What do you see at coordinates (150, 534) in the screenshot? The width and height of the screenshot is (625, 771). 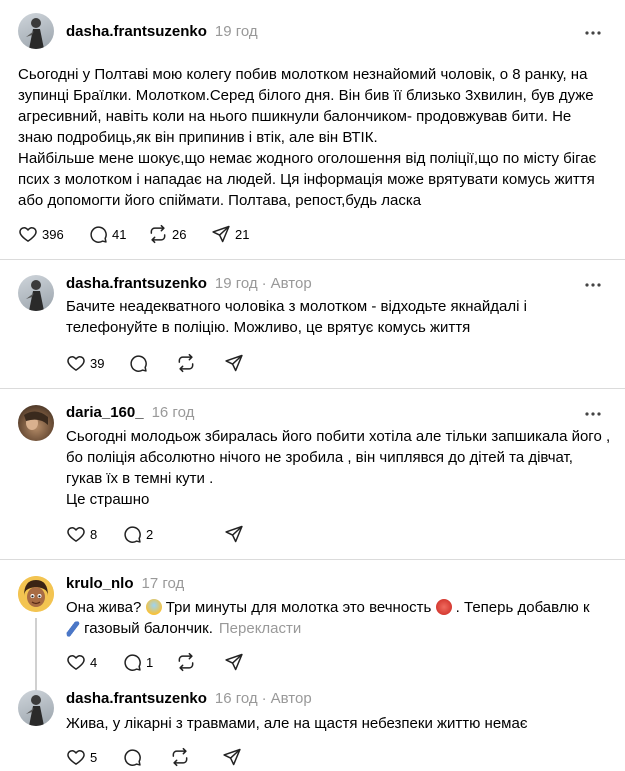 I see `comment-count: 2` at bounding box center [150, 534].